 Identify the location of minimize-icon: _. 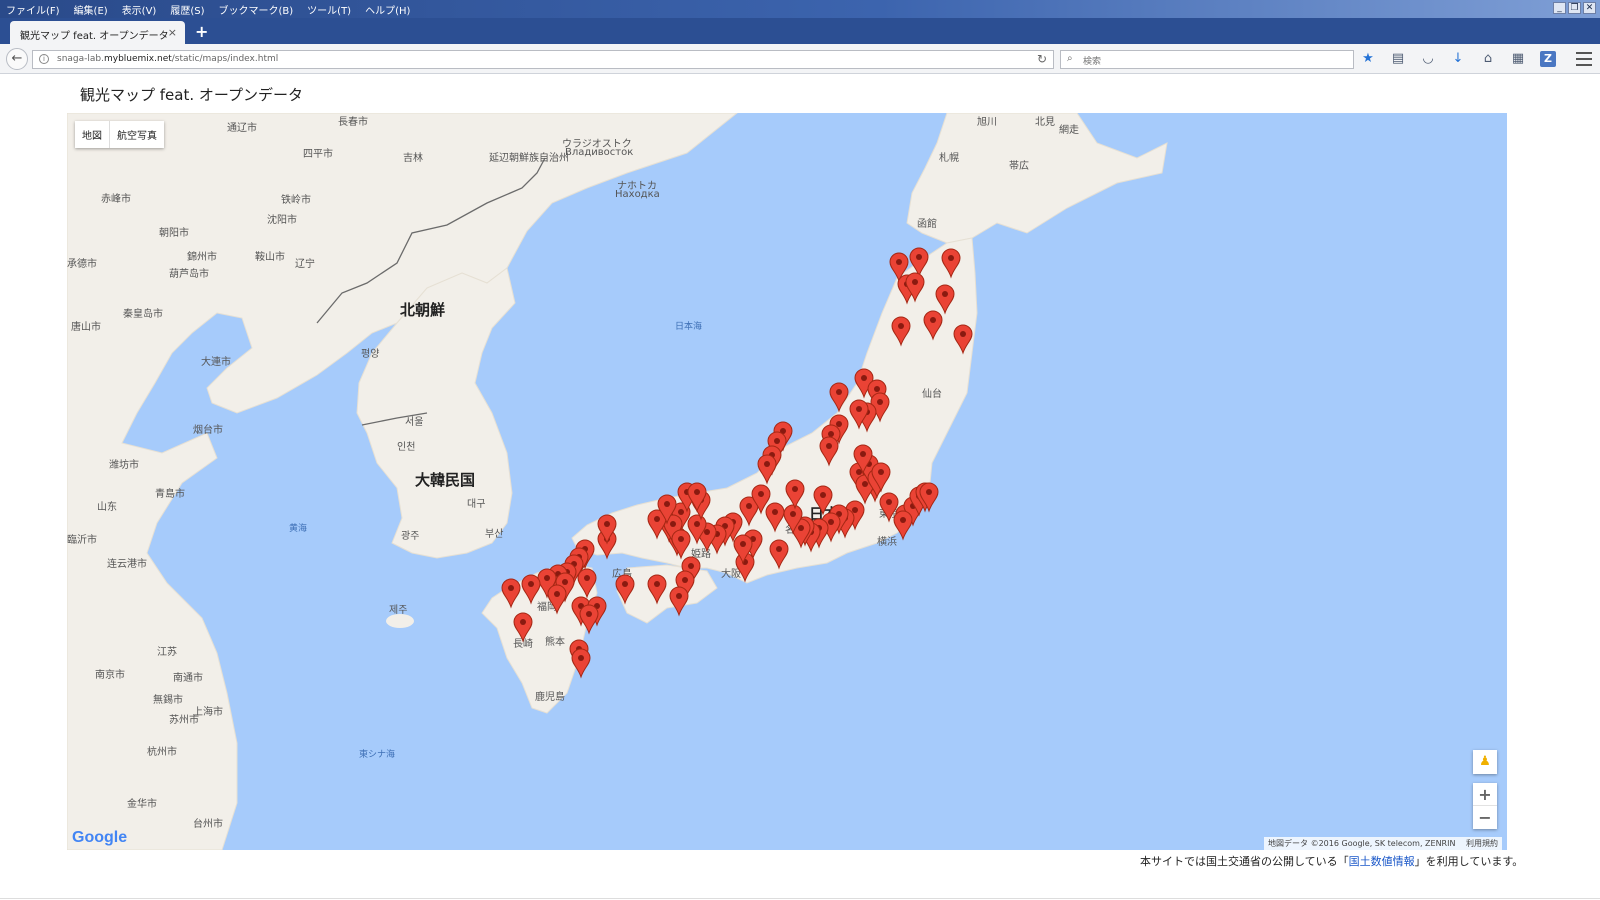
(1559, 8).